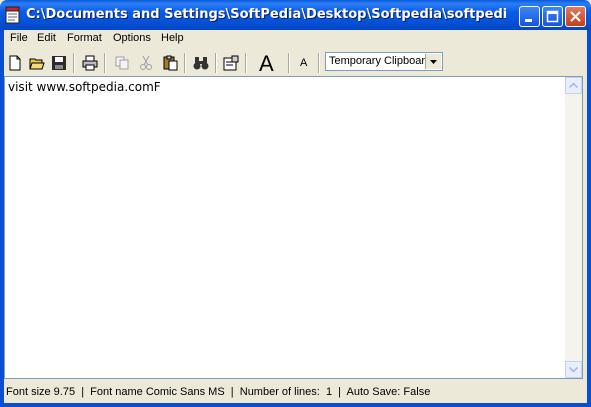 The width and height of the screenshot is (591, 407). I want to click on save-disk-icon, so click(59, 63).